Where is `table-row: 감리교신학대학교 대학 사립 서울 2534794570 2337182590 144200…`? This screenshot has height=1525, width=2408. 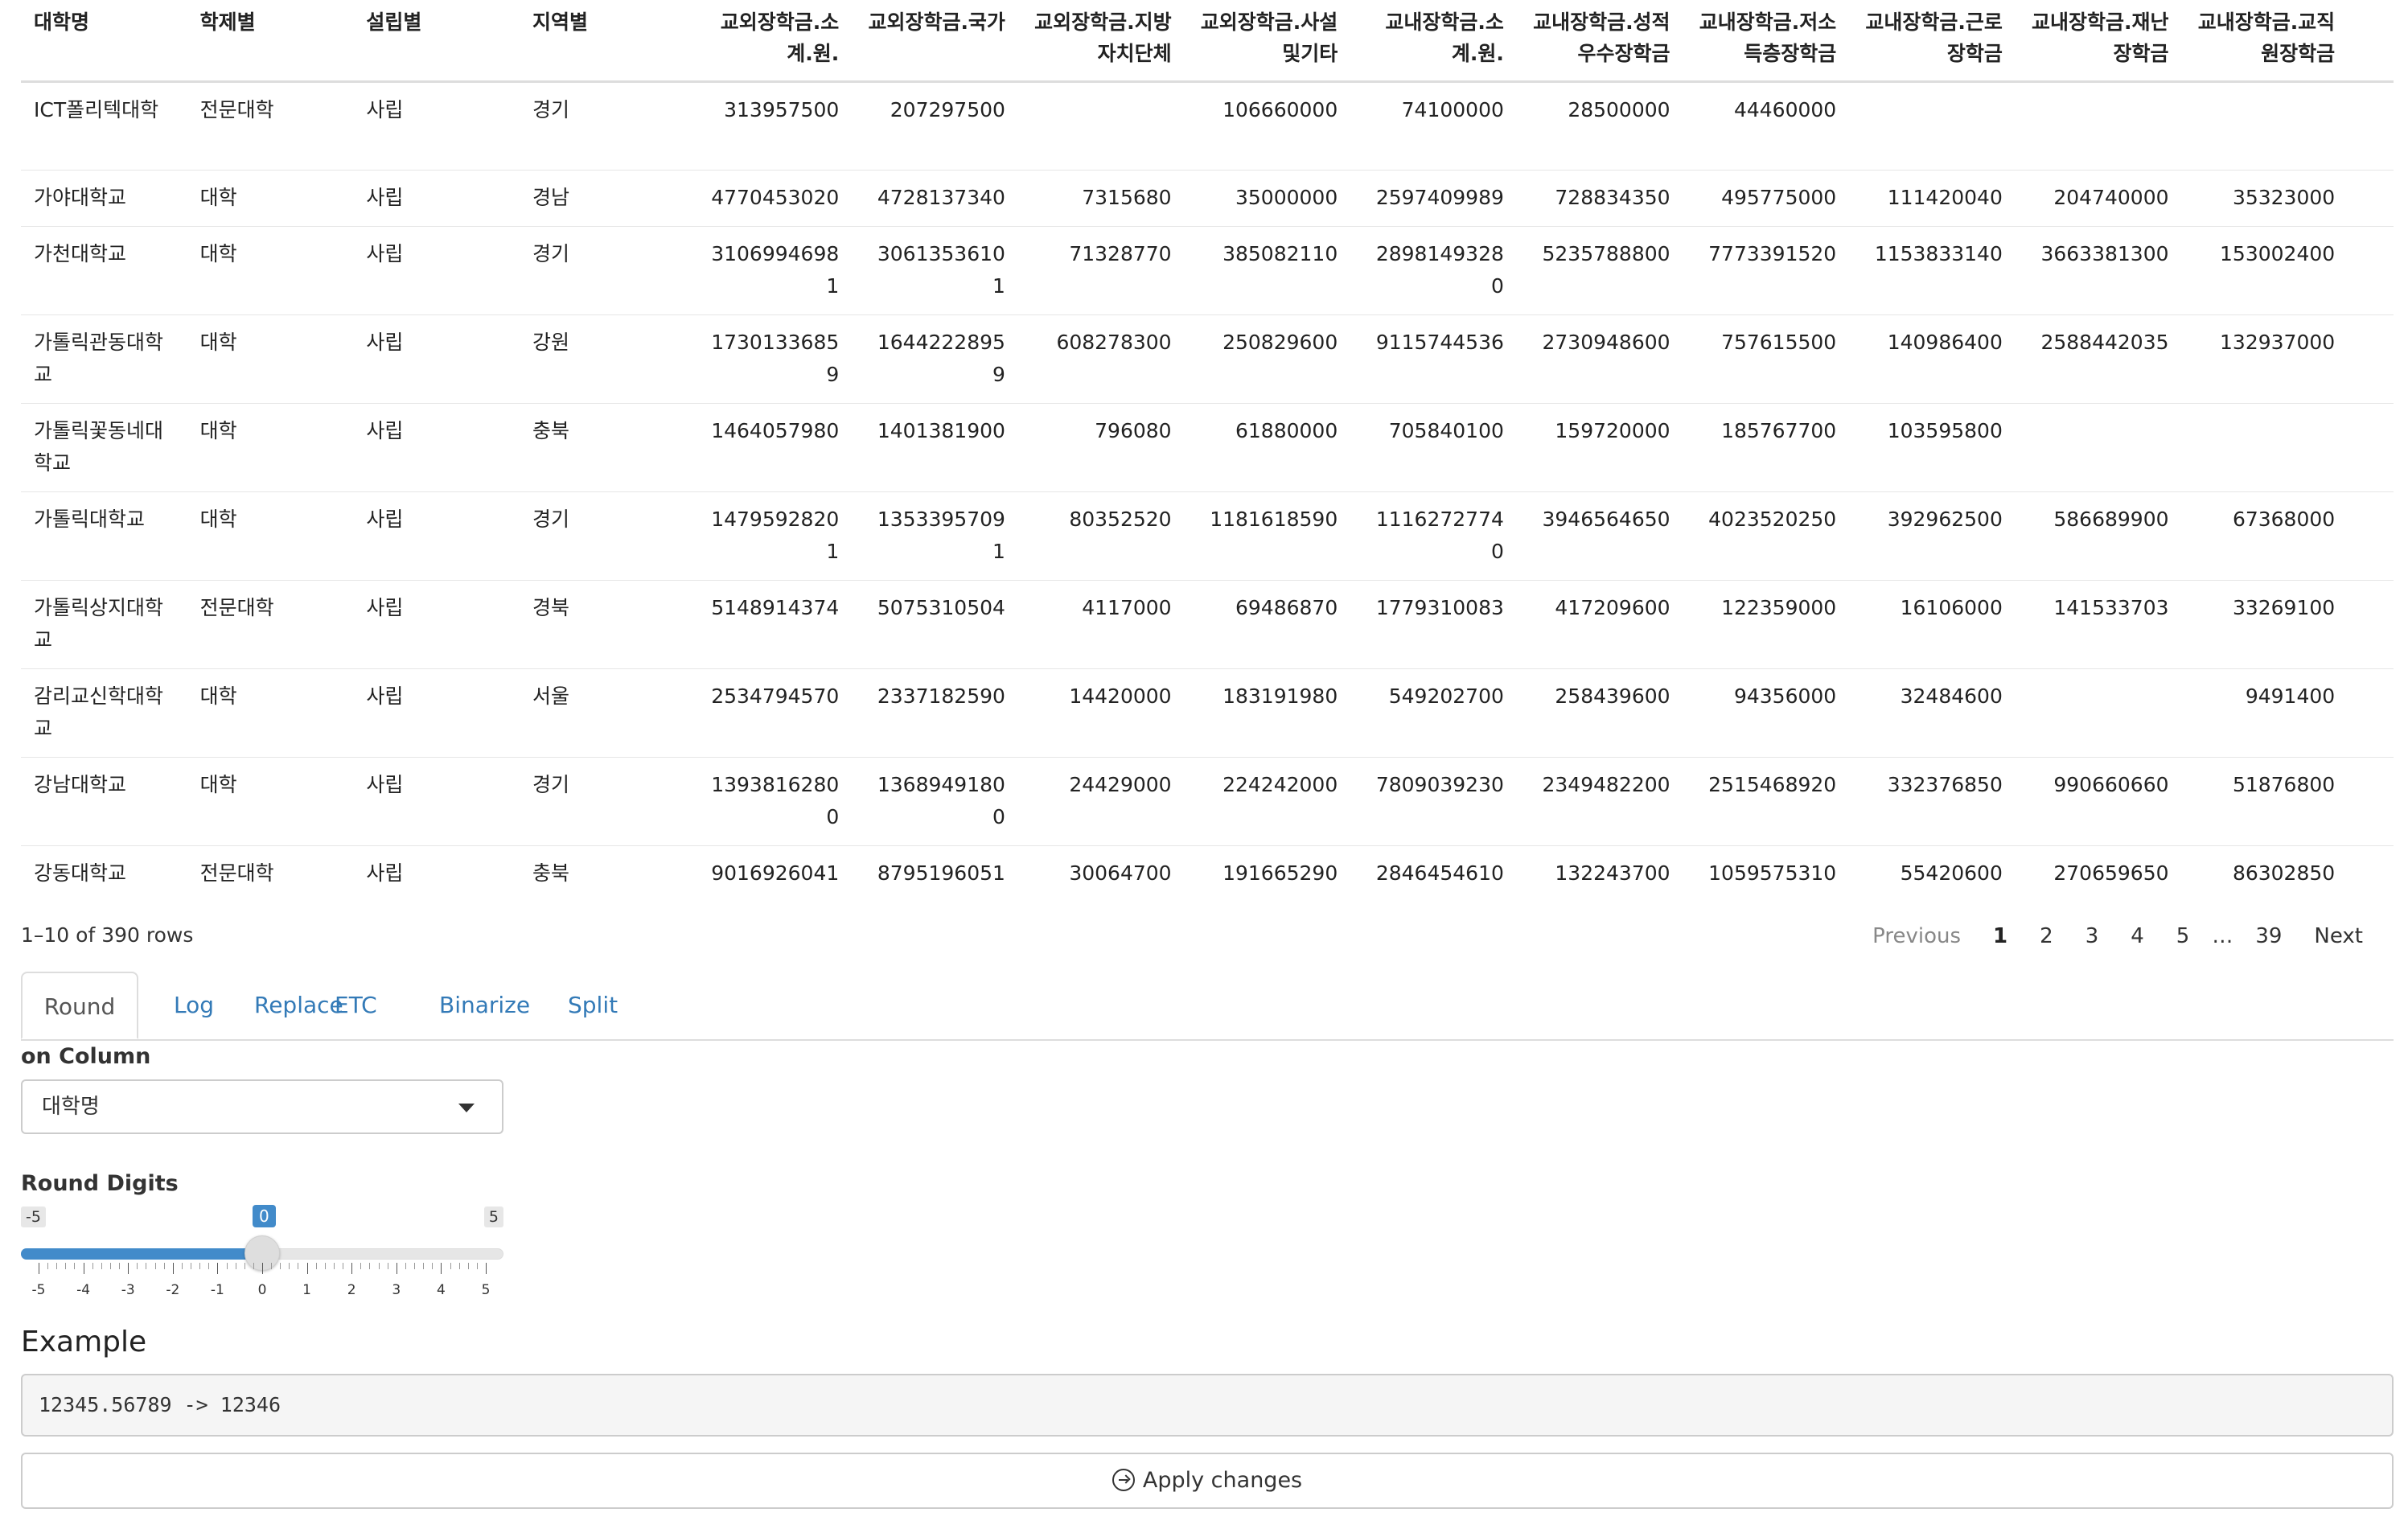
table-row: 감리교신학대학교 대학 사립 서울 2534794570 2337182590 144200… is located at coordinates (1207, 713).